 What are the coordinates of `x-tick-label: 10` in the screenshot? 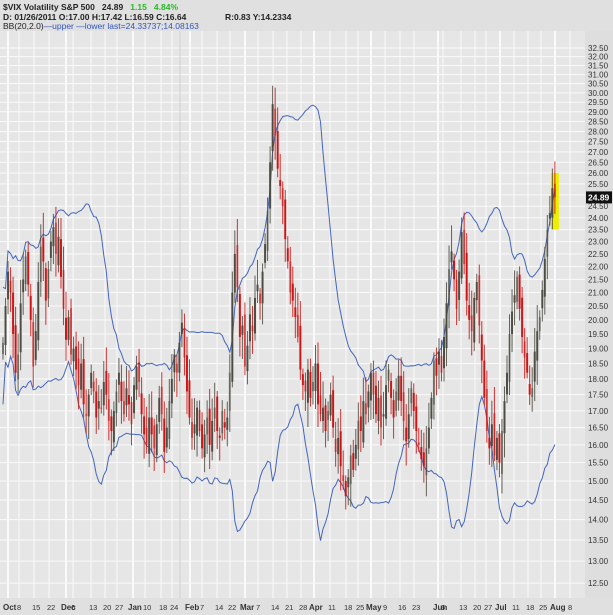 It's located at (147, 607).